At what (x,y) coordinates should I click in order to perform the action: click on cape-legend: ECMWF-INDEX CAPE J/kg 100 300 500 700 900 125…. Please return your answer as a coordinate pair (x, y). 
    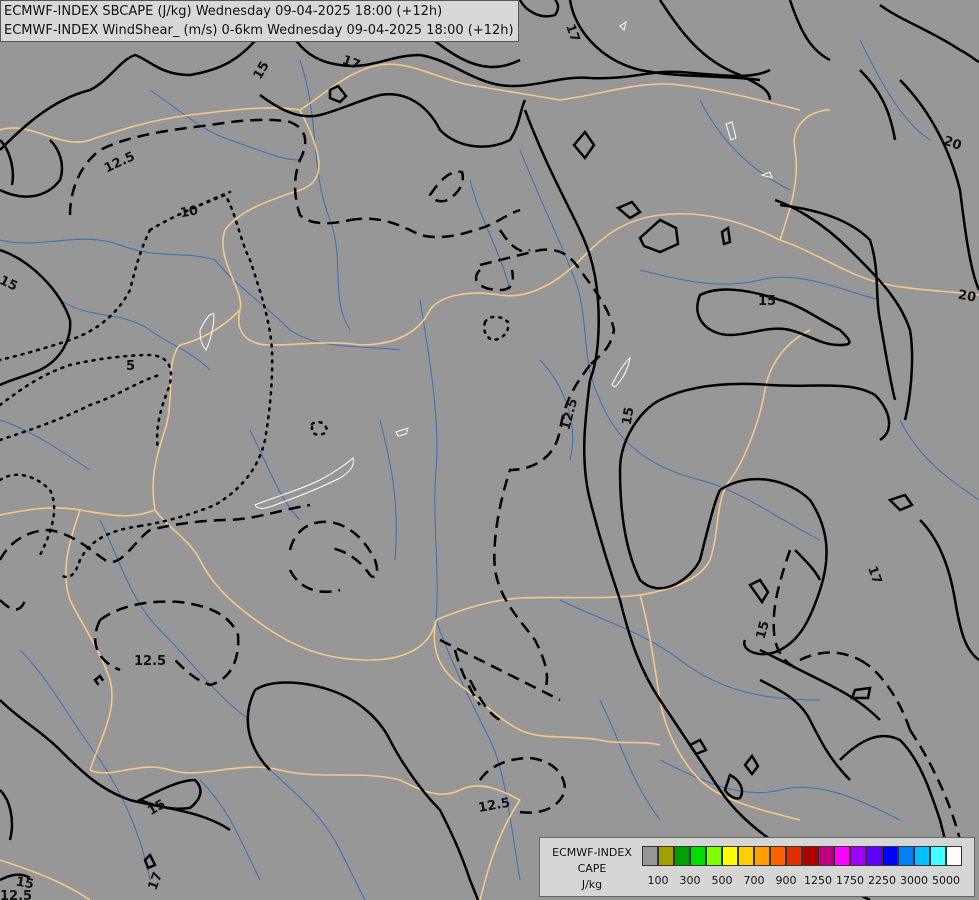
    Looking at the image, I should click on (757, 867).